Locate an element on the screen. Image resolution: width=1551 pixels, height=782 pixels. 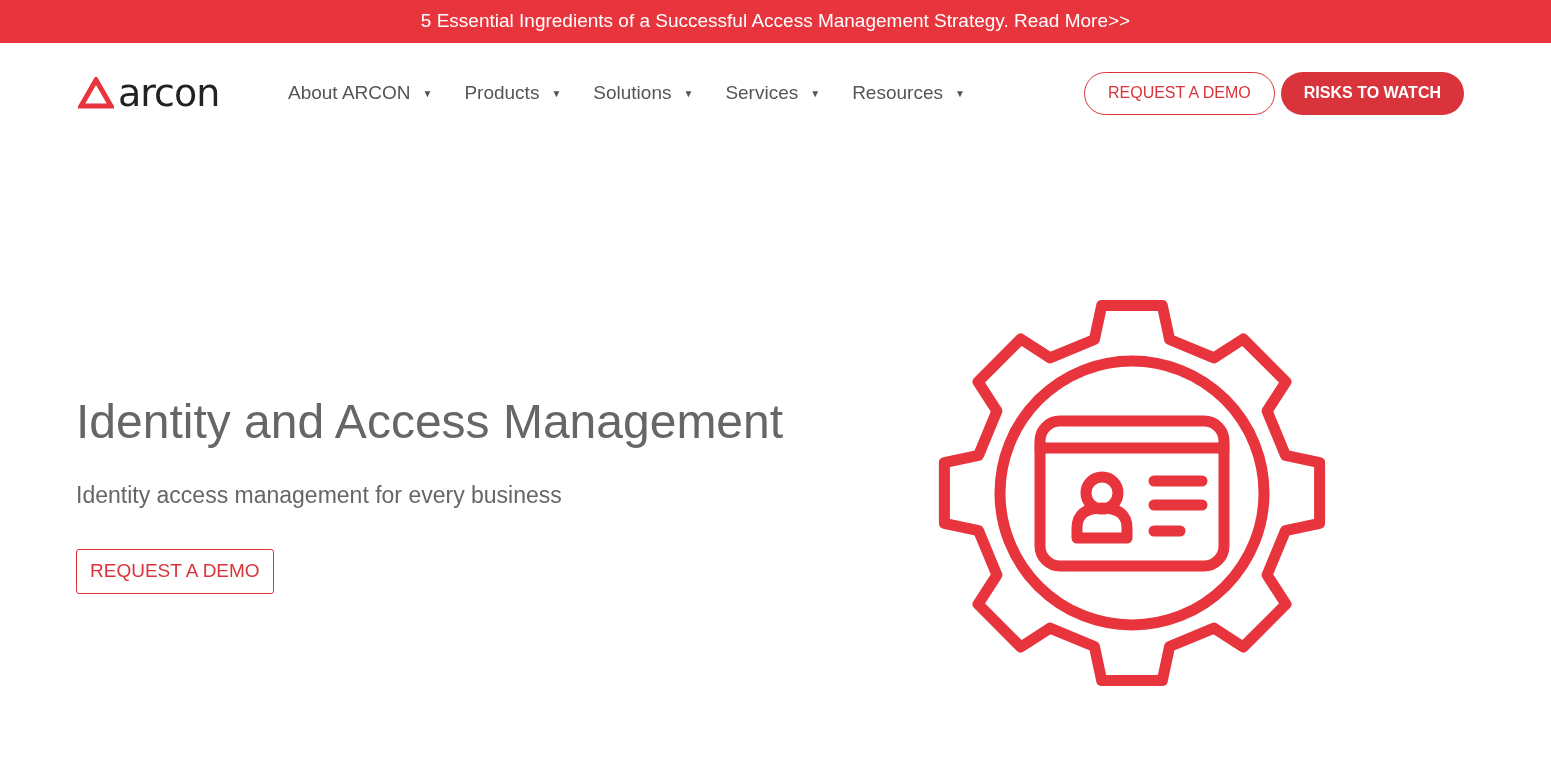
hero-title: Identity and Access Management is located at coordinates (430, 422).